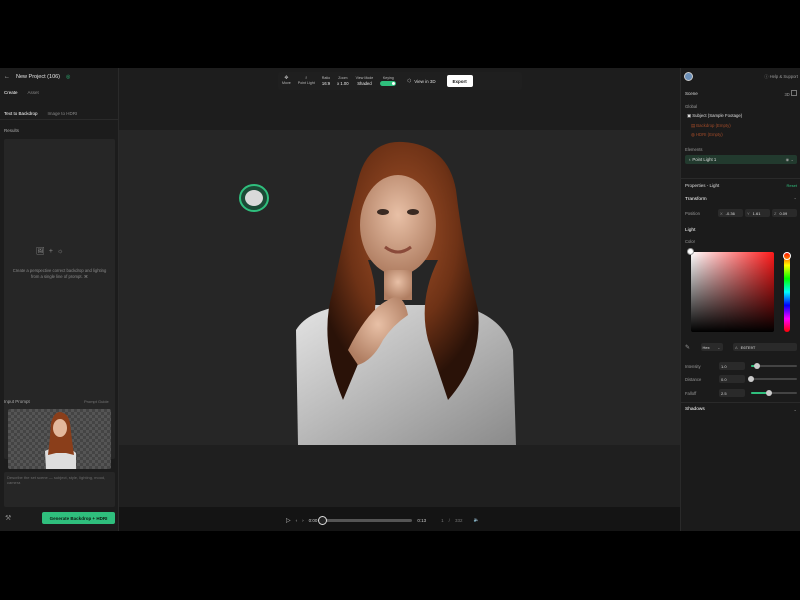  I want to click on move-tool: ✥ Move, so click(286, 81).